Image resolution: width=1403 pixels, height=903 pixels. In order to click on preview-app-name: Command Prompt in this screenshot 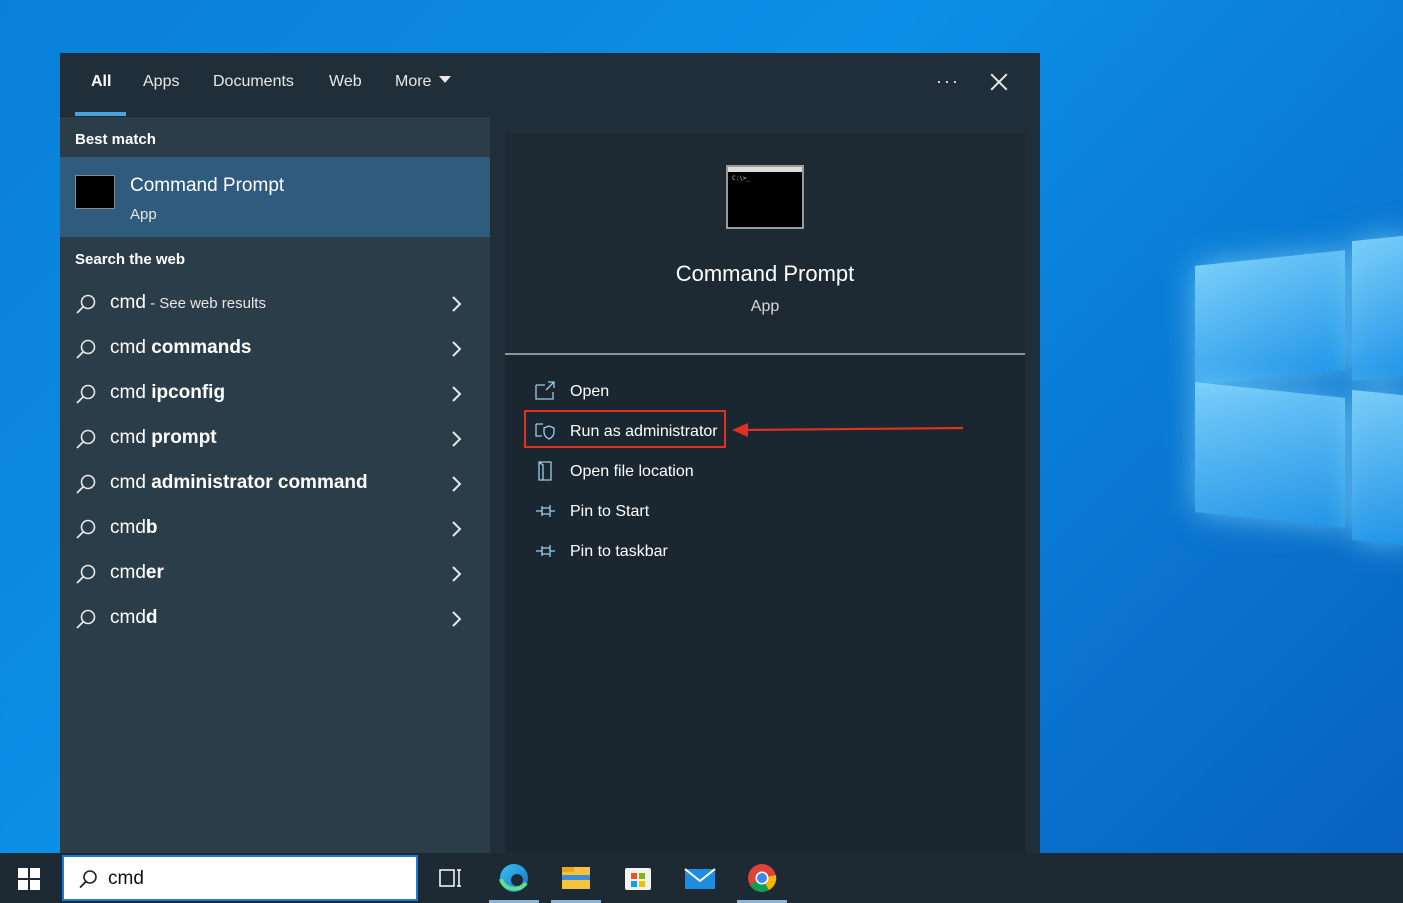, I will do `click(765, 273)`.